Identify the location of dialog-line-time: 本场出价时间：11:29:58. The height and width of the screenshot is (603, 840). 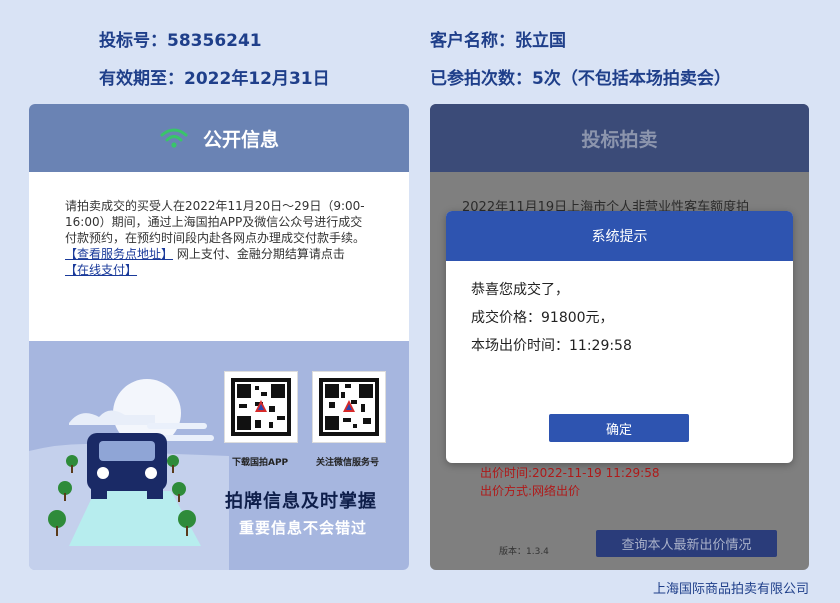
(551, 346).